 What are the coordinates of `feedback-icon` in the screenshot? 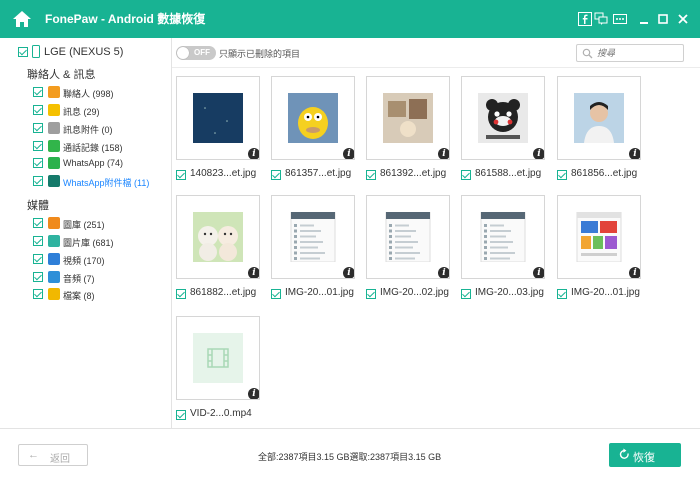 It's located at (601, 19).